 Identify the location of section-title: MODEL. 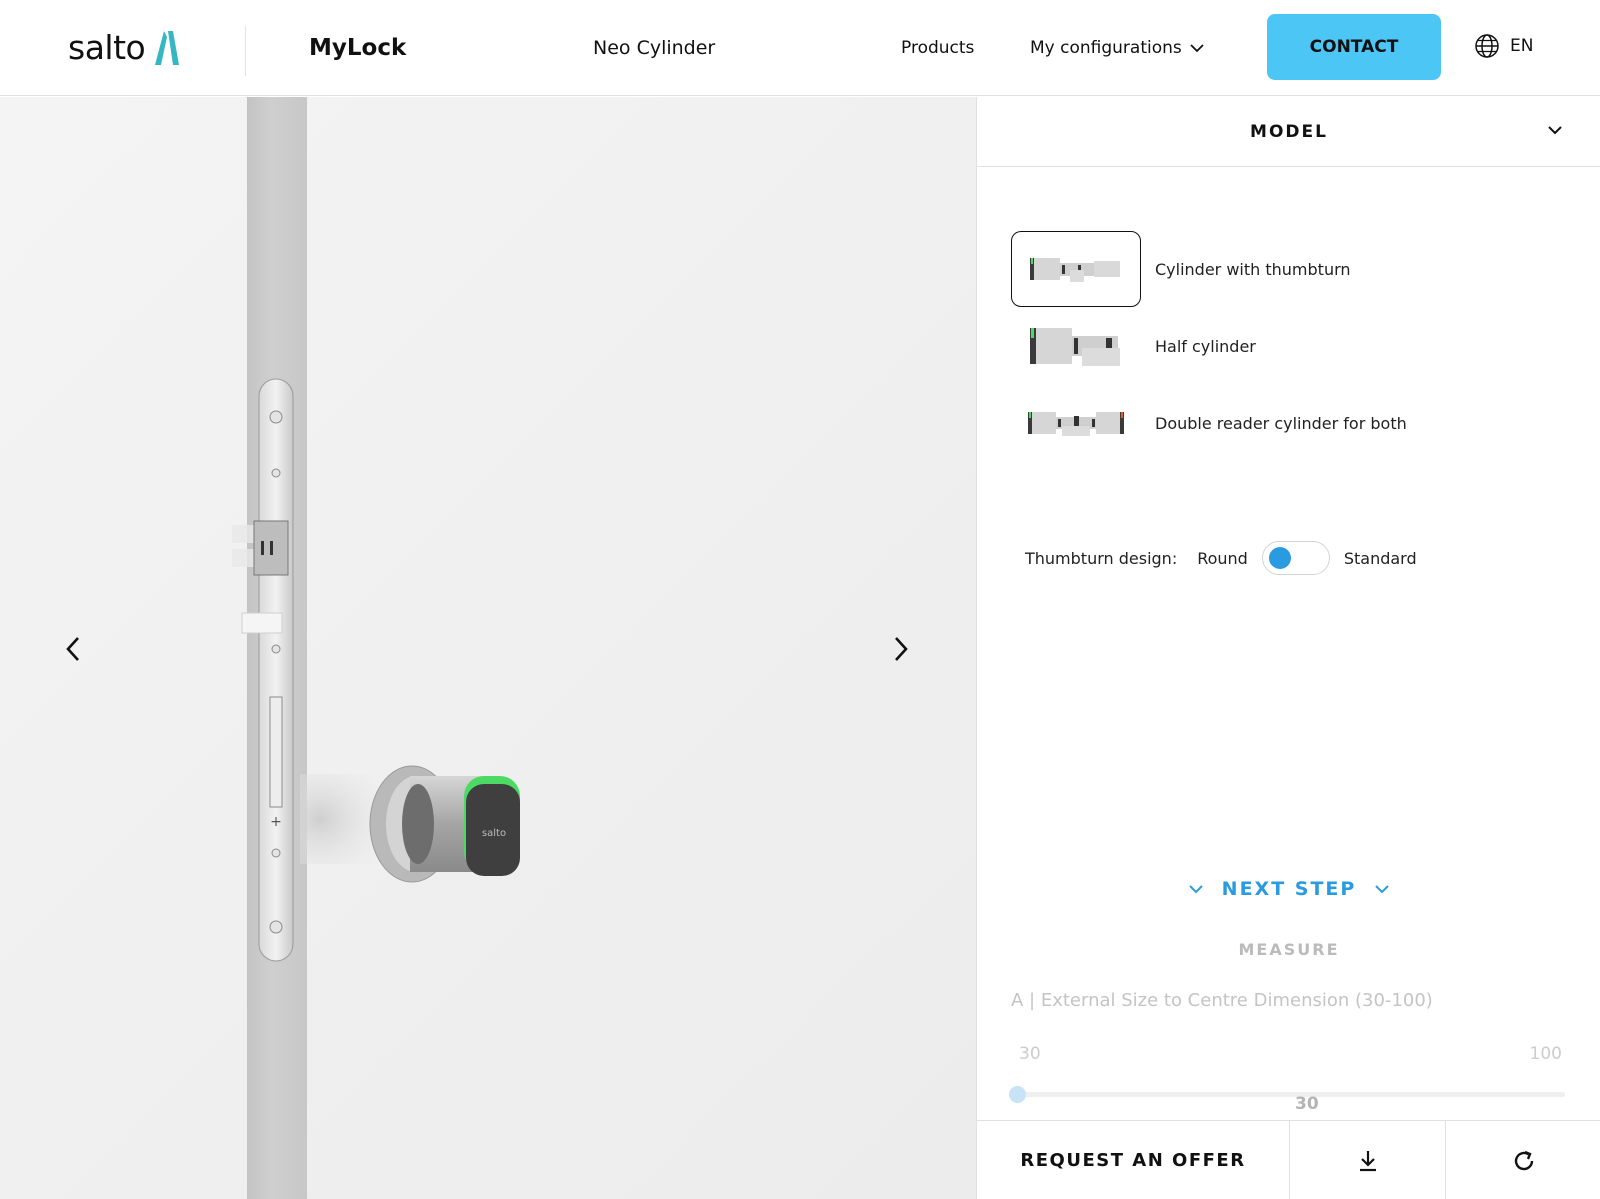
(1289, 131).